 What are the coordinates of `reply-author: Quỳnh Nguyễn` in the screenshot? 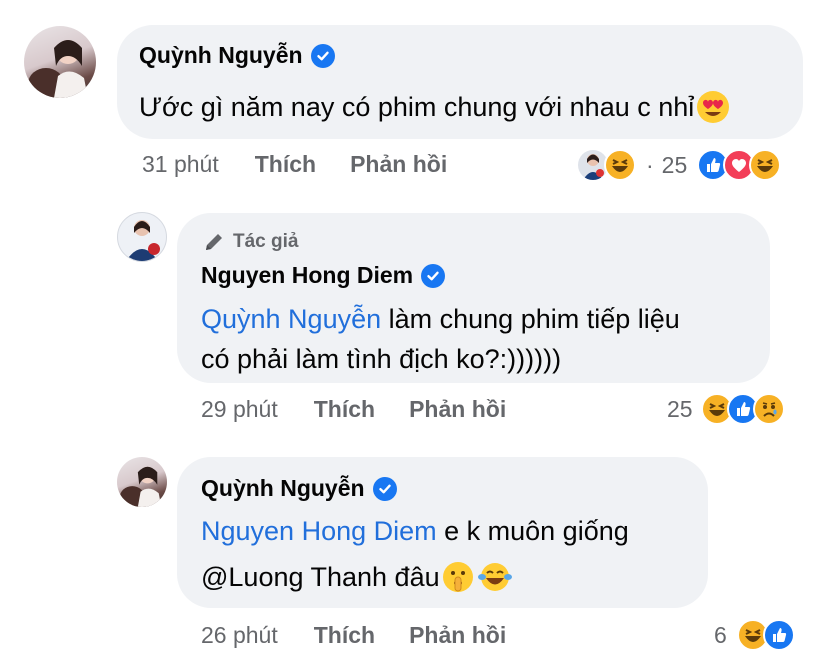 It's located at (299, 488).